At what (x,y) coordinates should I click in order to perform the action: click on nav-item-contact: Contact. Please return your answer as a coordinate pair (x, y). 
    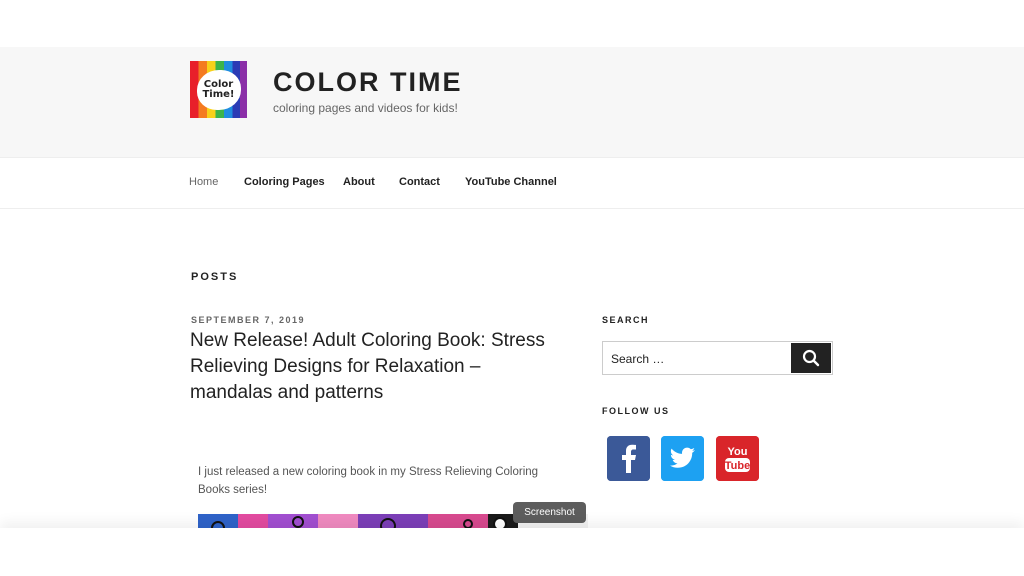
    Looking at the image, I should click on (419, 182).